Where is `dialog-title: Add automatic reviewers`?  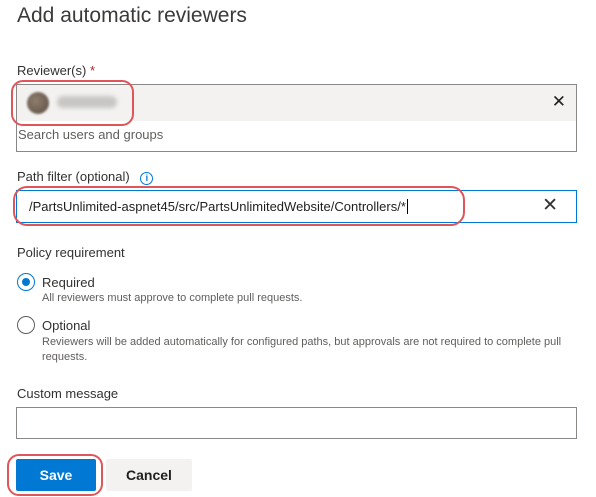 dialog-title: Add automatic reviewers is located at coordinates (132, 15).